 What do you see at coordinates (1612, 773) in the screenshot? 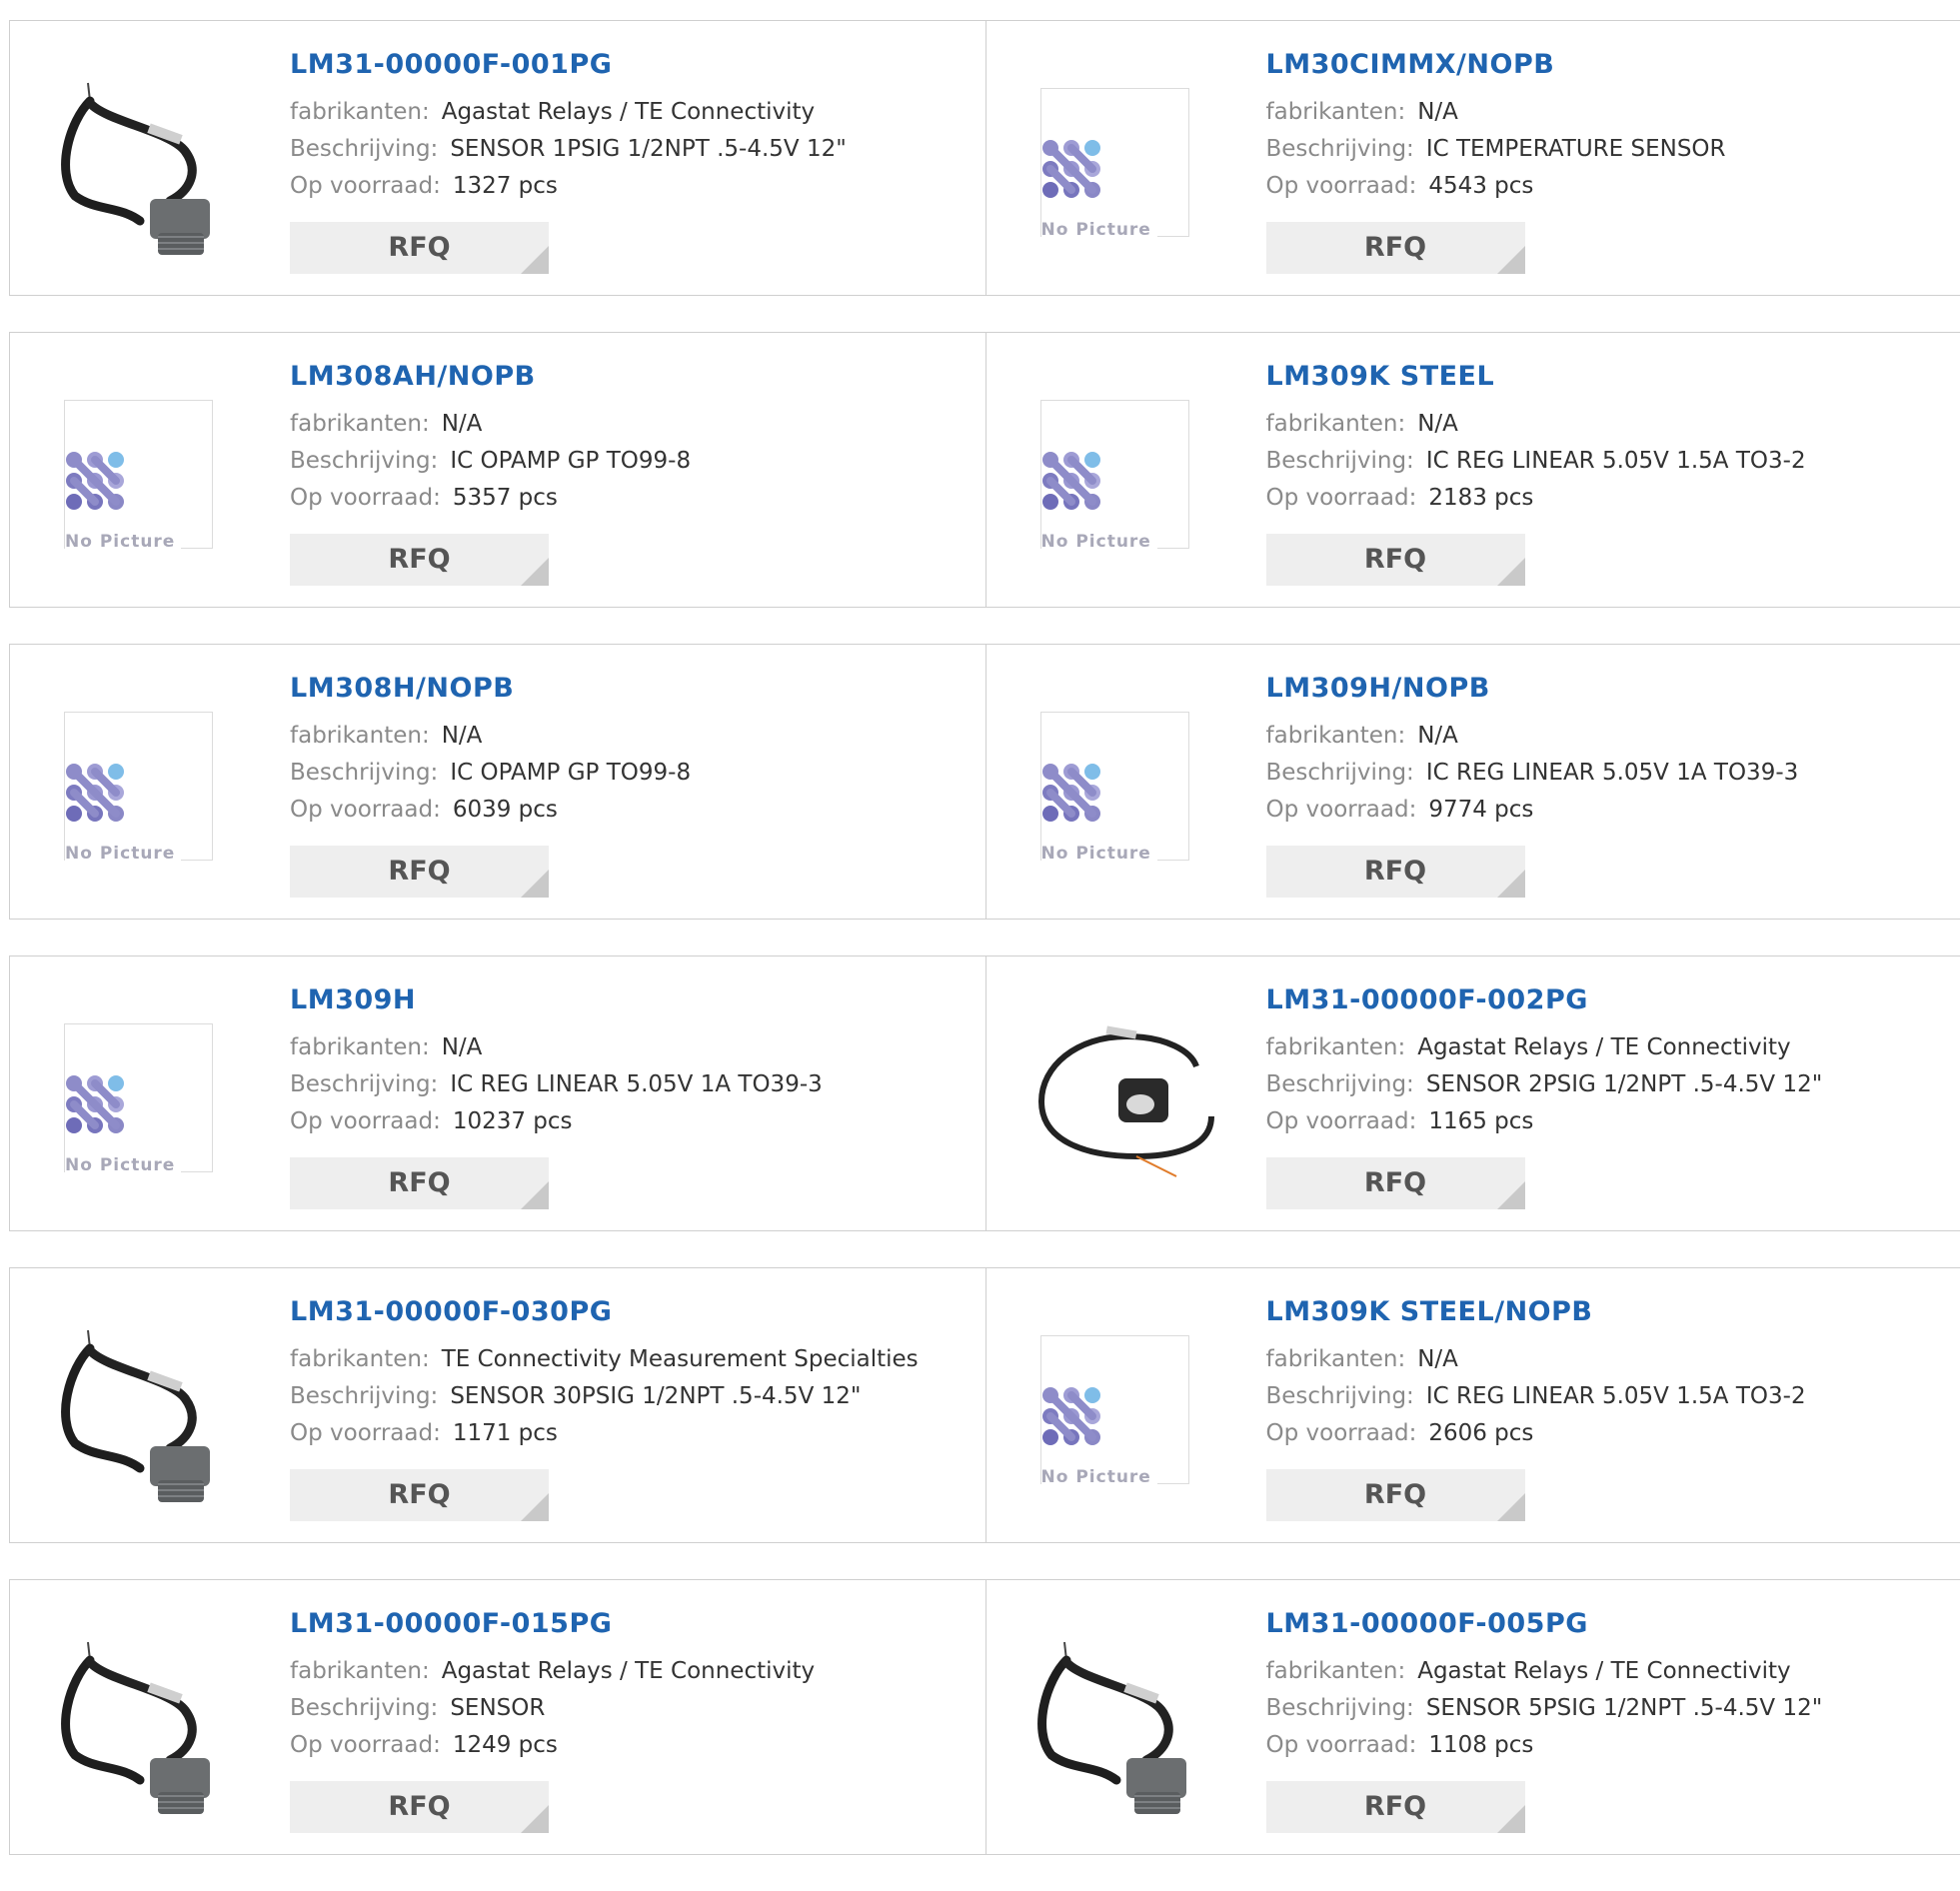
I see `description-value: IC REG LINEAR 5.05V 1A TO39-3` at bounding box center [1612, 773].